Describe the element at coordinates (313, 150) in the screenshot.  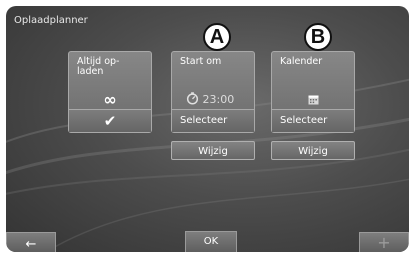
I see `calendar-modify-button: Wijzig` at that location.